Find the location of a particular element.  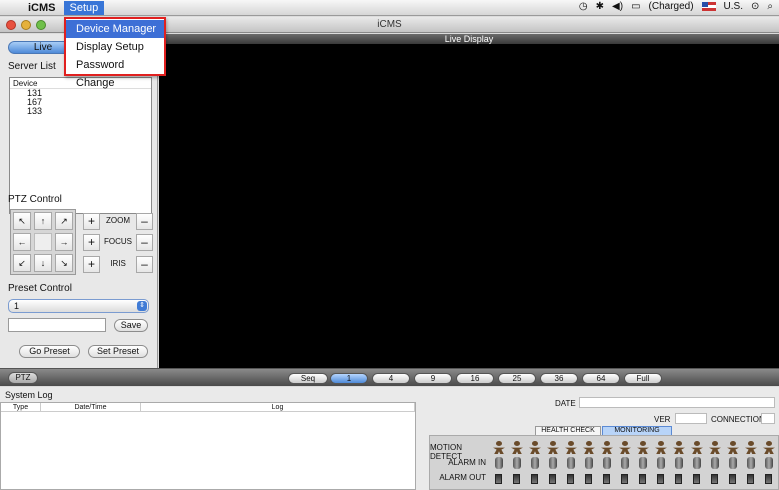

save-preset-button: Save is located at coordinates (131, 325).